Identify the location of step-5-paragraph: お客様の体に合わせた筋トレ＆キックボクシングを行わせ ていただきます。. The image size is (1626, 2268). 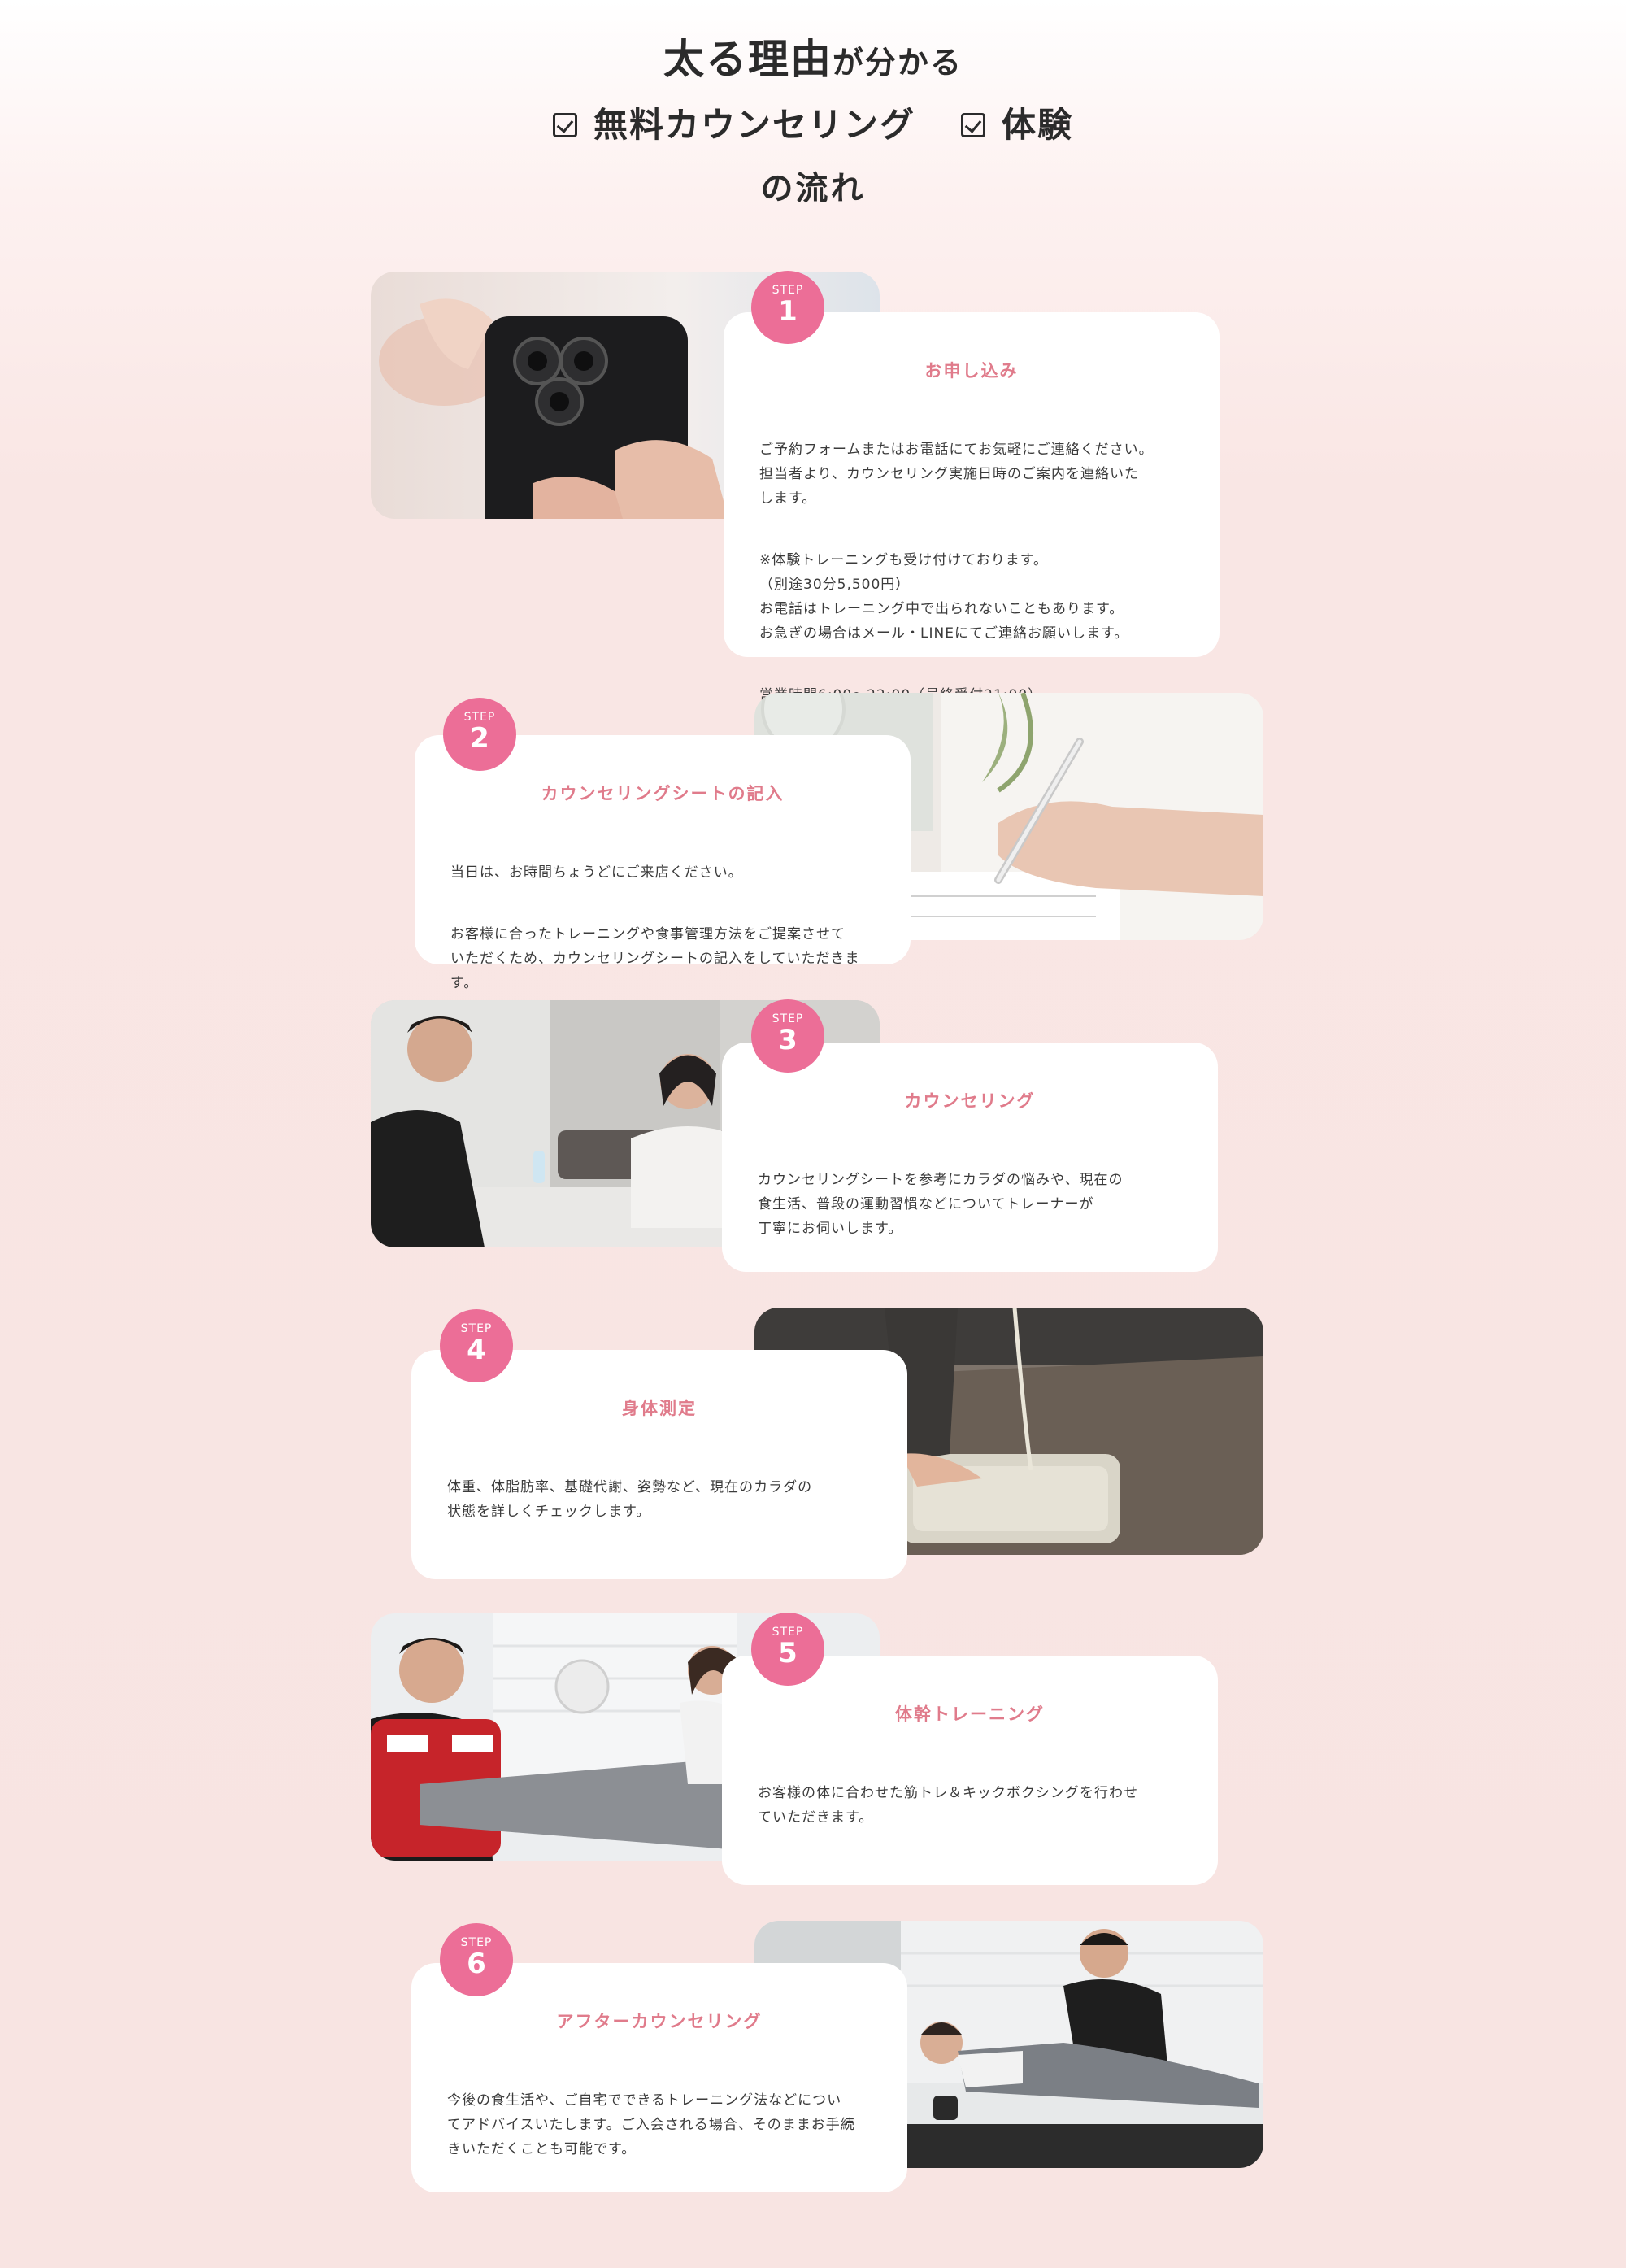
(948, 1806).